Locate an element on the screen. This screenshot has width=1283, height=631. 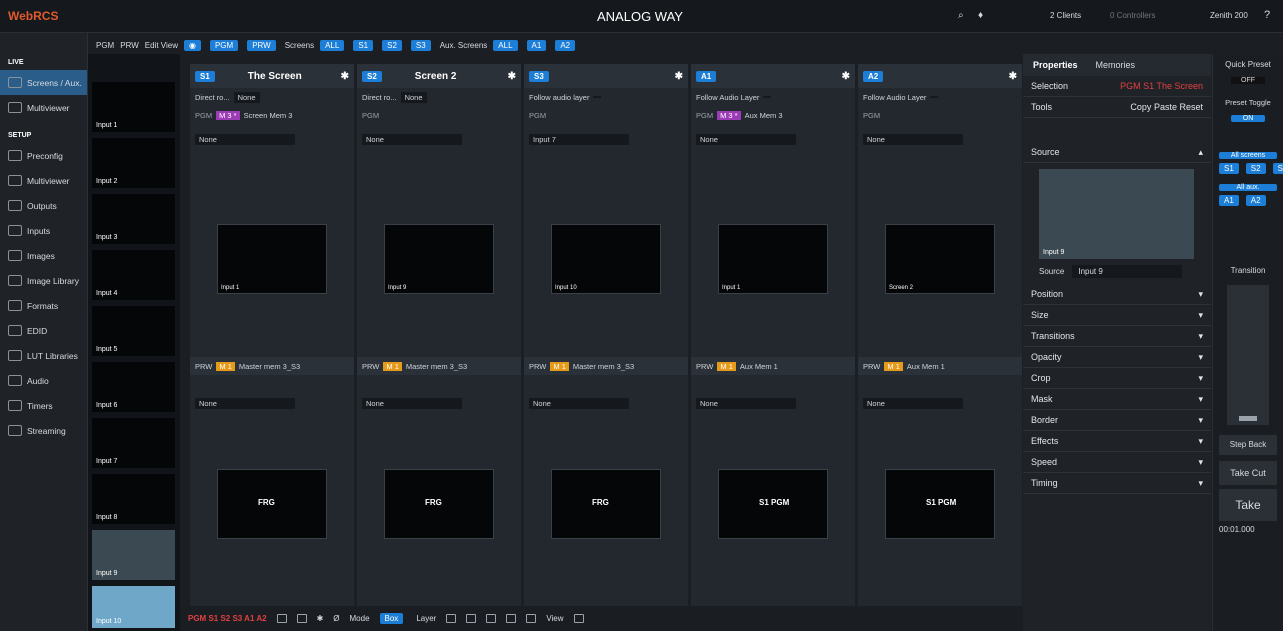
input-thumb-1: Input 1 is located at coordinates (133, 107).